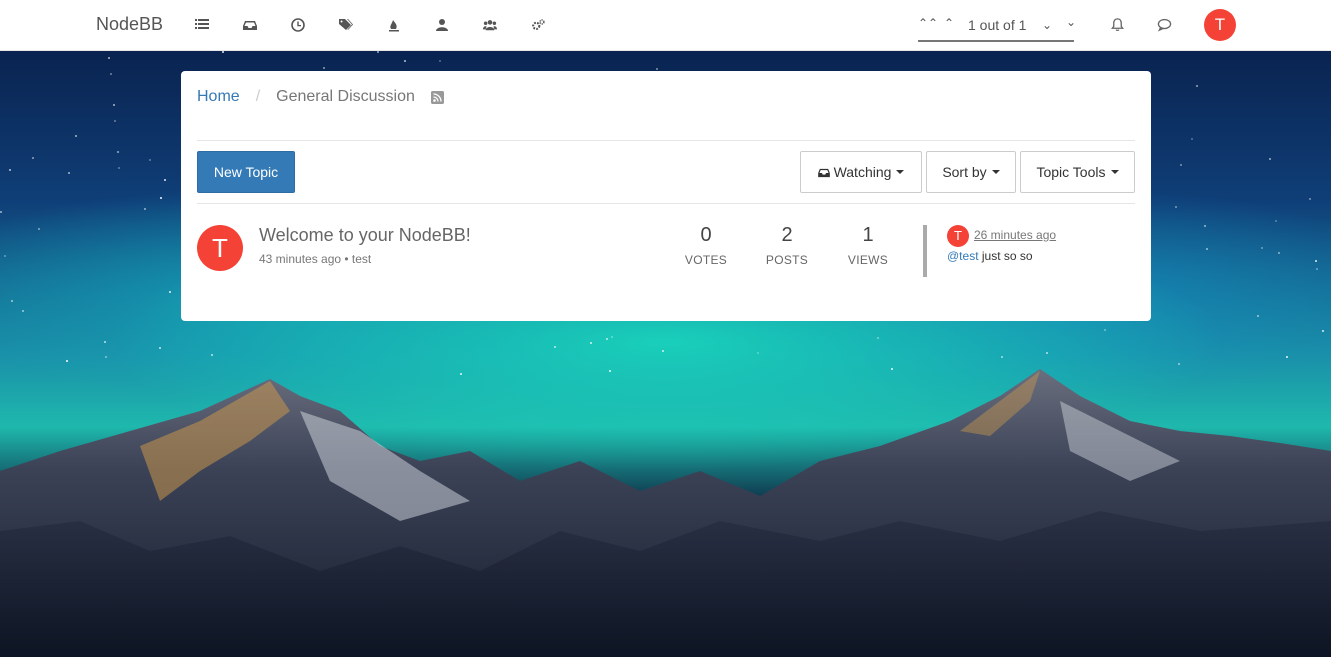 The image size is (1331, 657). I want to click on chat-icon, so click(1165, 25).